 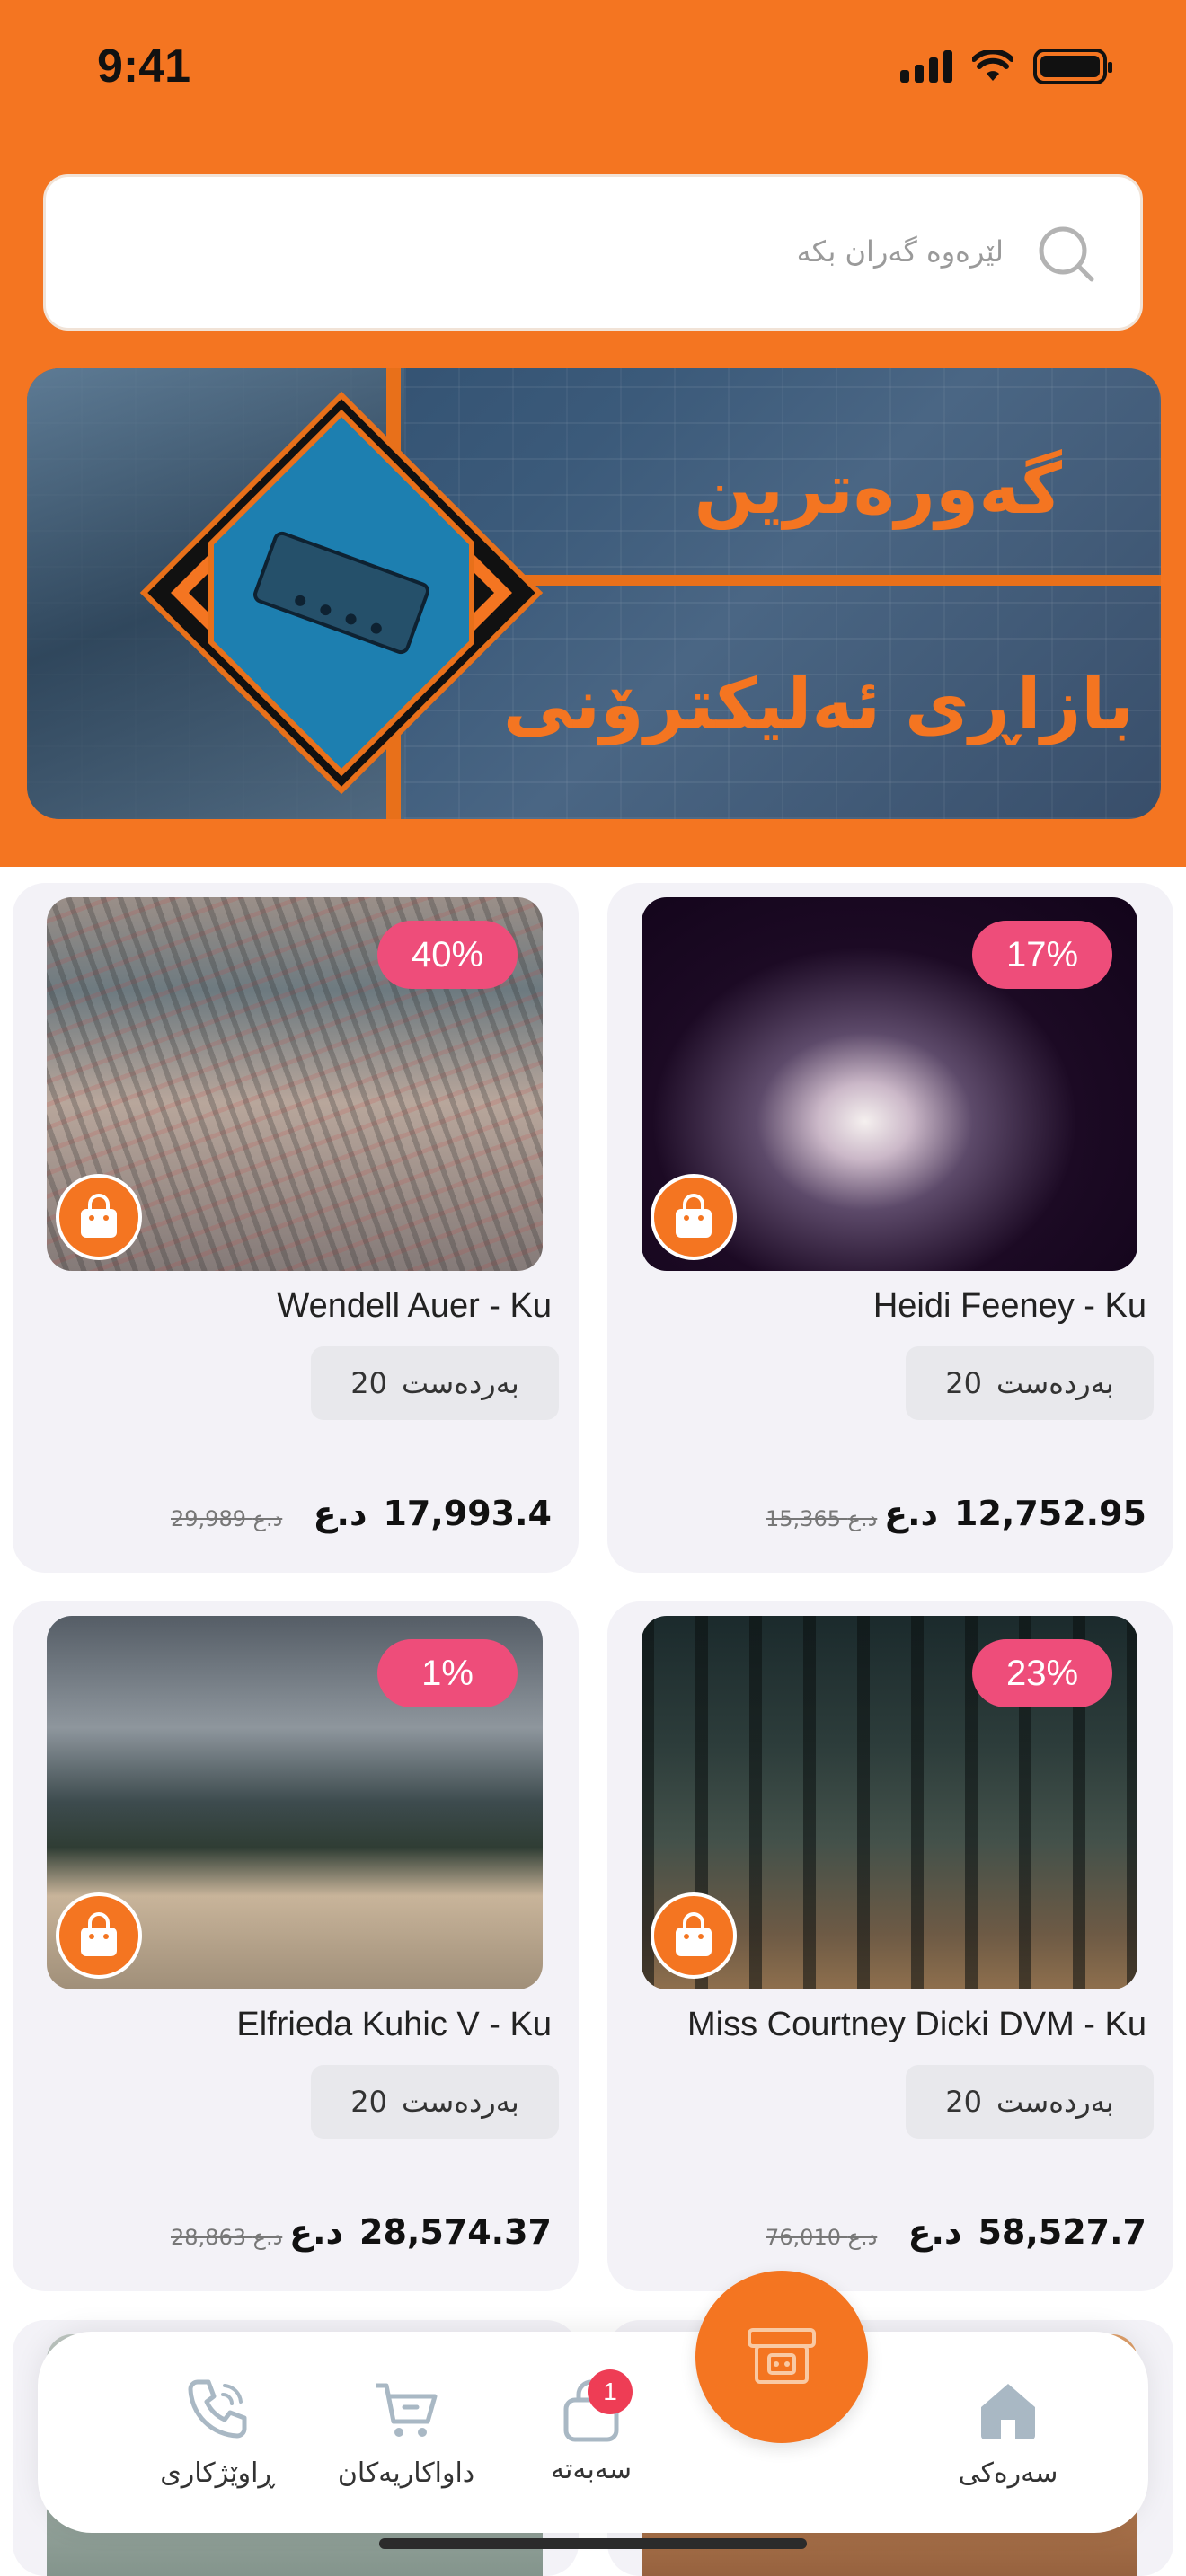 What do you see at coordinates (610, 2391) in the screenshot?
I see `cart-count-badge: 1` at bounding box center [610, 2391].